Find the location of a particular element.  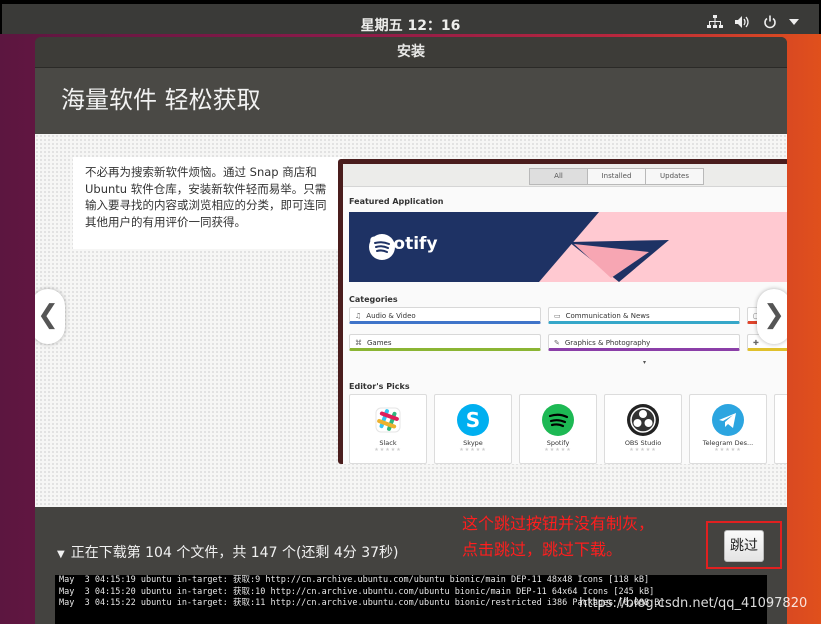

pick-skype: S Skype ★★★★★ is located at coordinates (473, 429).